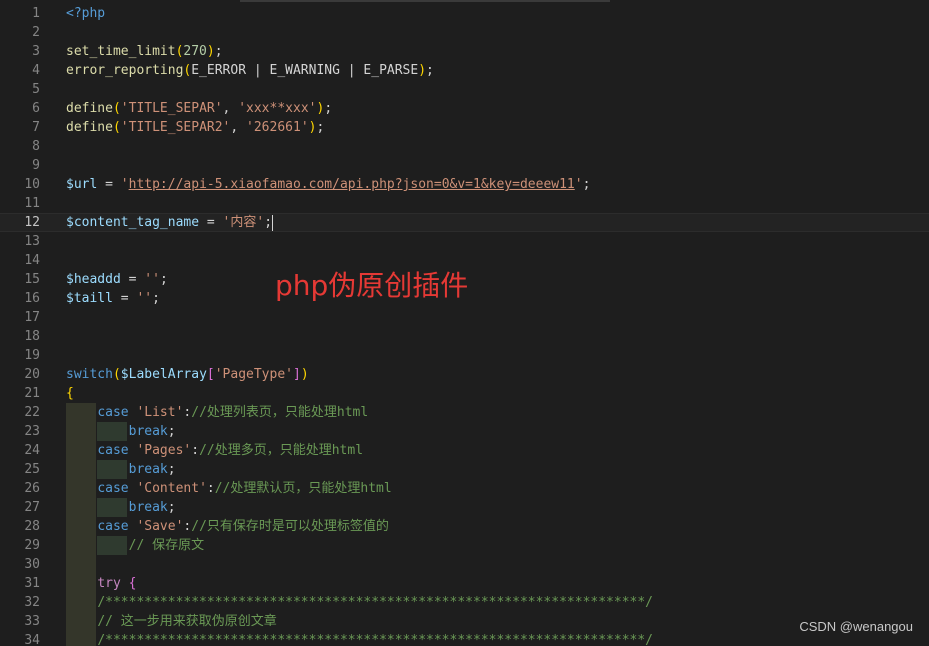  Describe the element at coordinates (135, 545) in the screenshot. I see `line-code: // 保存原文` at that location.